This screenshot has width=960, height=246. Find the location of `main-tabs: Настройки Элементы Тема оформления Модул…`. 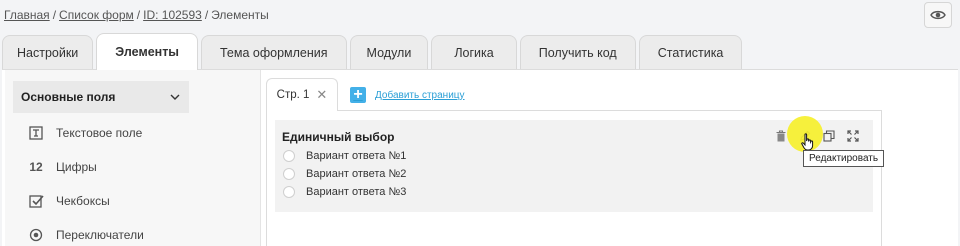

main-tabs: Настройки Элементы Тема оформления Модул… is located at coordinates (373, 51).